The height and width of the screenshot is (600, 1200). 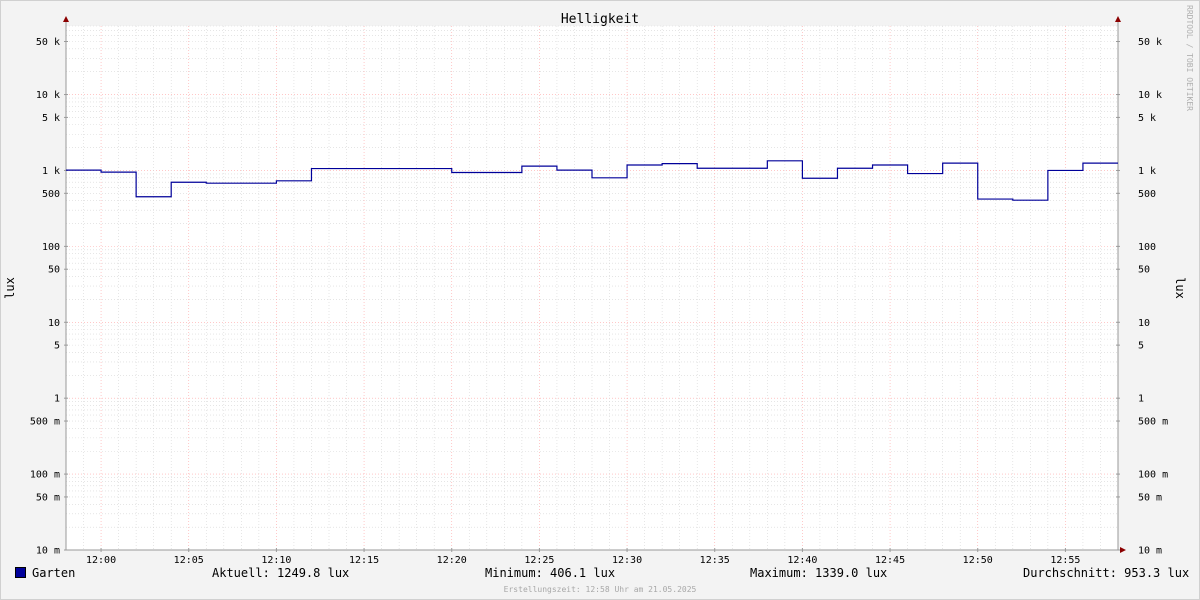 I want to click on x-tick-label: 12:10, so click(x=276, y=560).